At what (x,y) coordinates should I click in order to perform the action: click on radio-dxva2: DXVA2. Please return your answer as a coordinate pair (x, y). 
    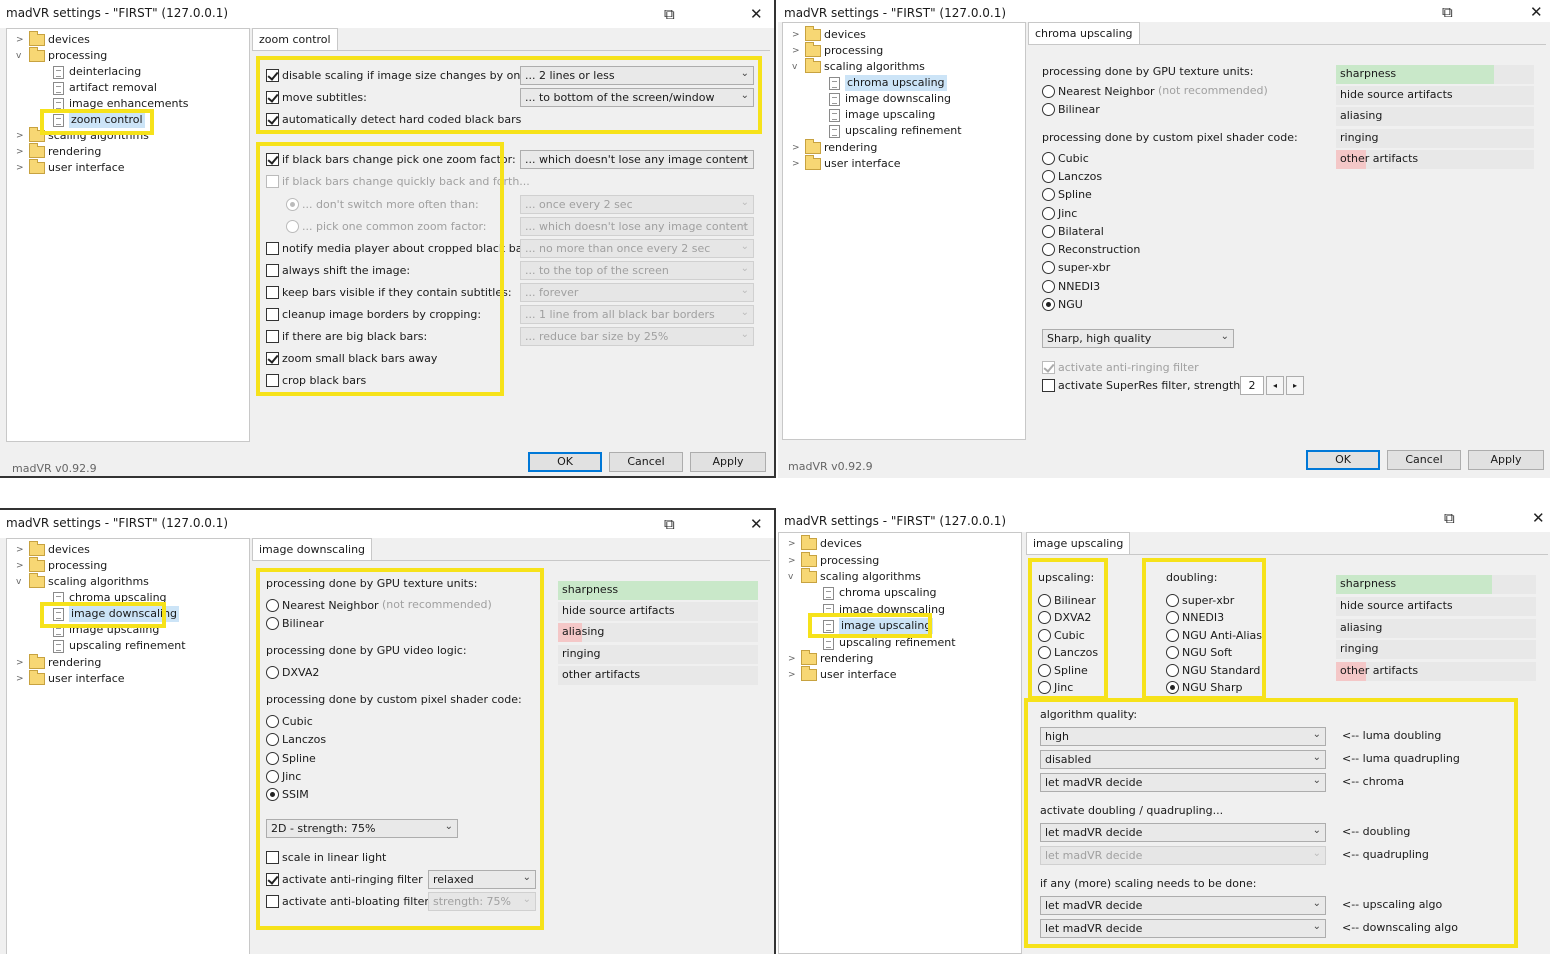
    Looking at the image, I should click on (1064, 617).